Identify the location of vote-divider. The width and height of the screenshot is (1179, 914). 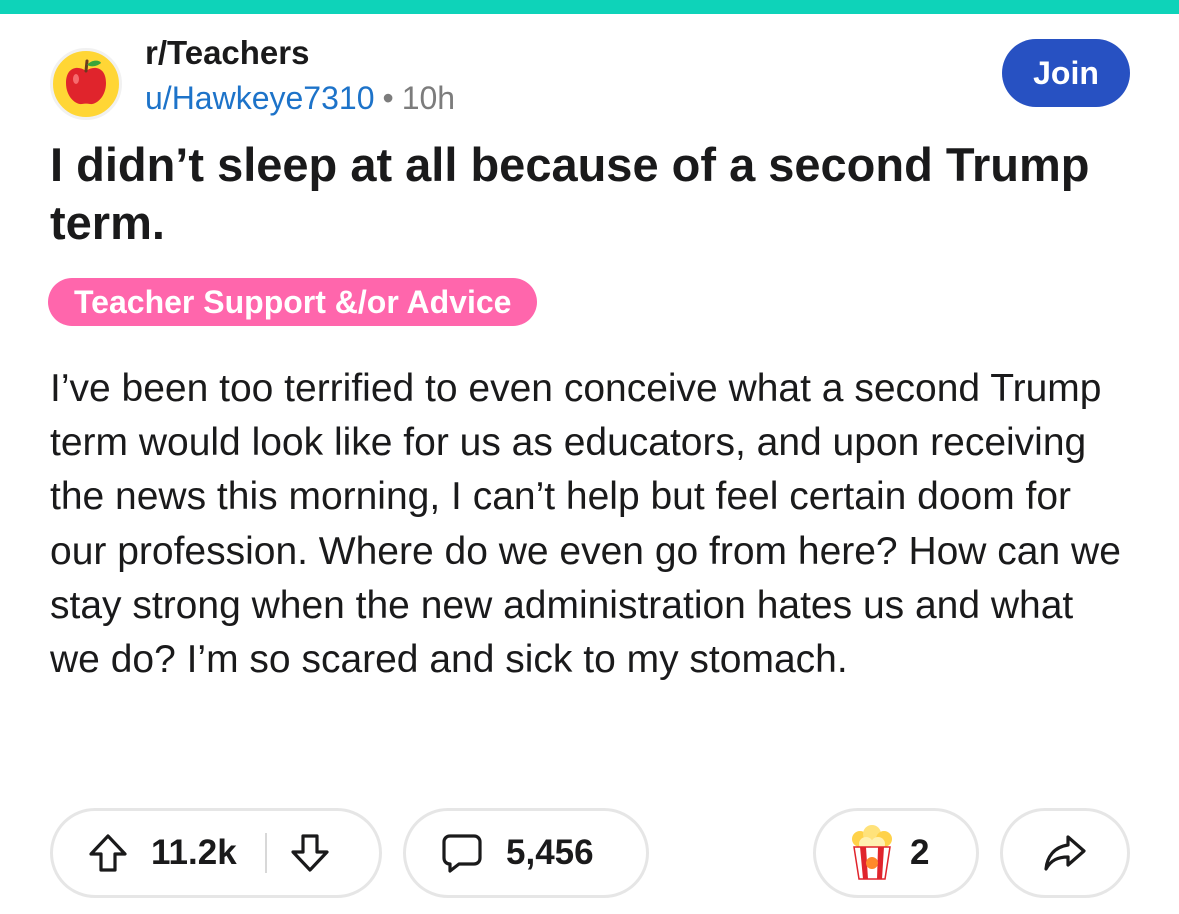
(265, 853).